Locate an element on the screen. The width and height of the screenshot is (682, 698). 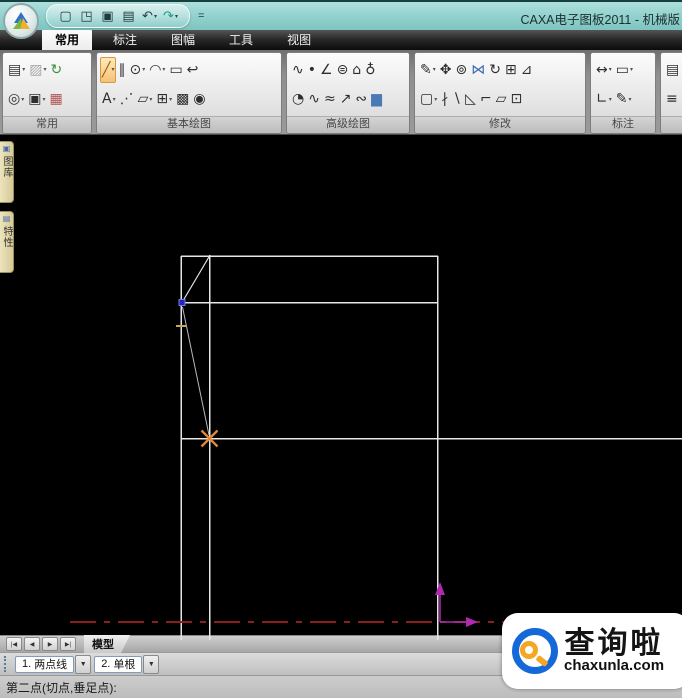
option-combos: 1. 两点线 ▼ 2. 单根 ▼ is located at coordinates (88, 664).